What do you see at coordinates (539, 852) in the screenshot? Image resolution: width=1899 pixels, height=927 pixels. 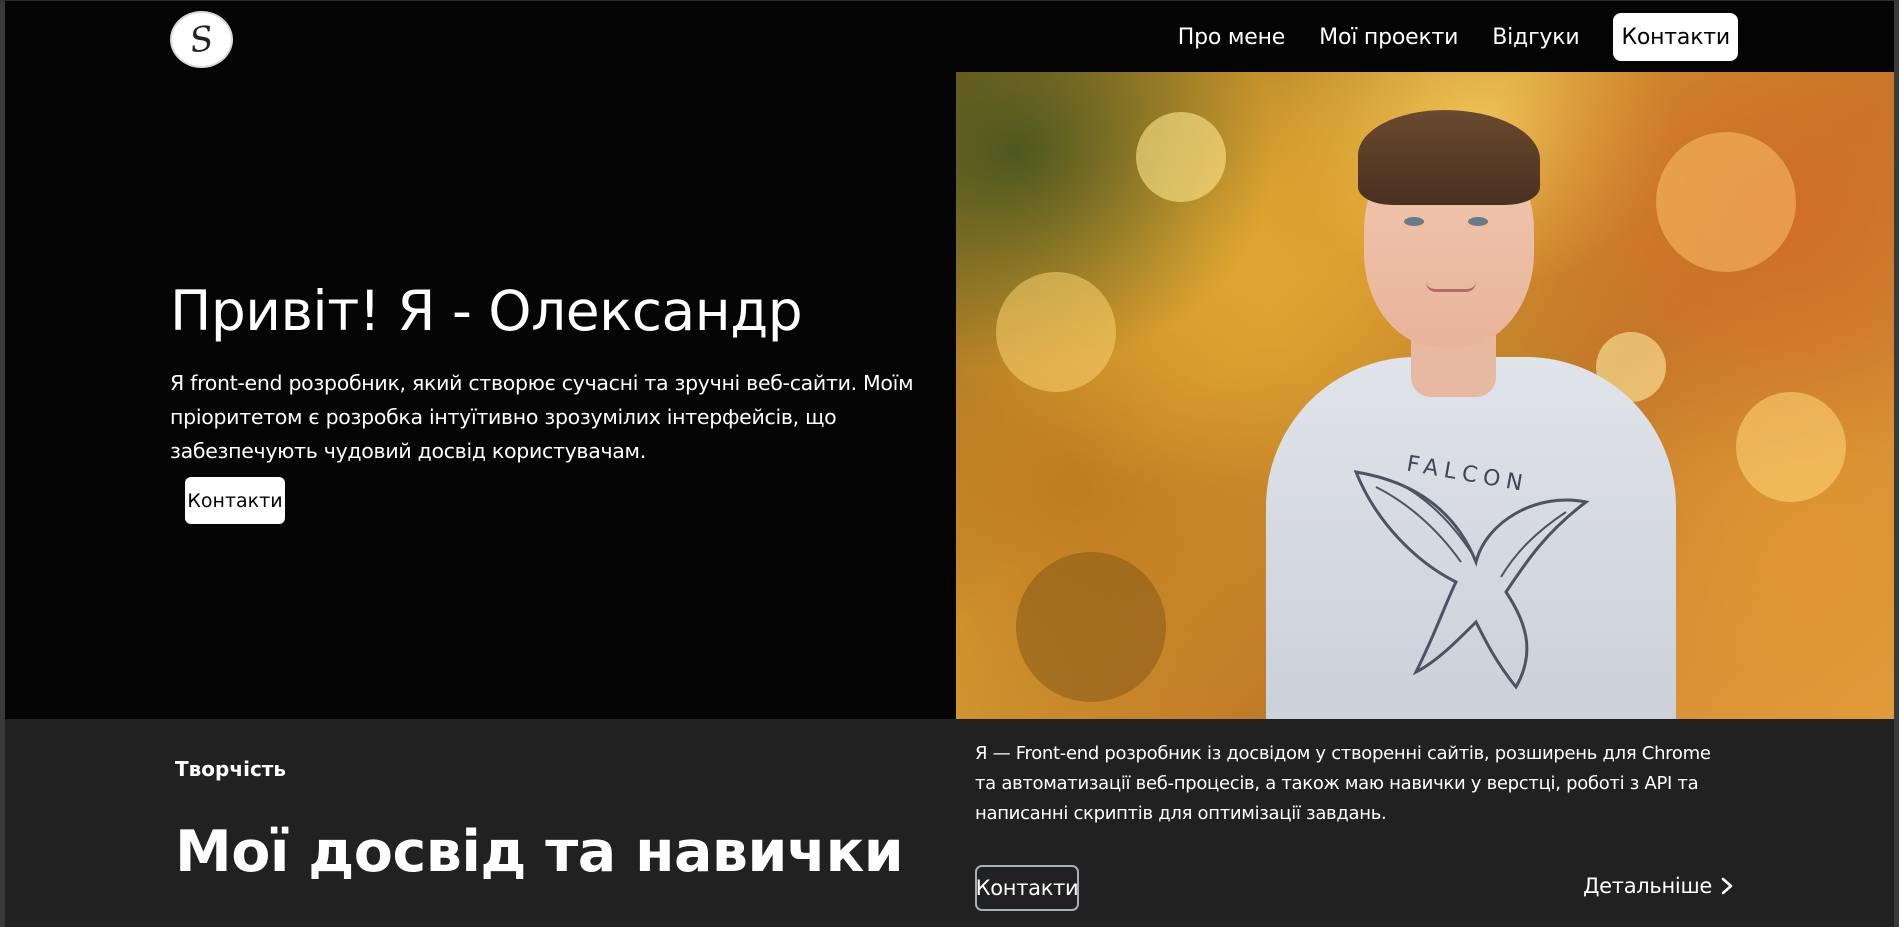 I see `section-title: Мої досвід та навички` at bounding box center [539, 852].